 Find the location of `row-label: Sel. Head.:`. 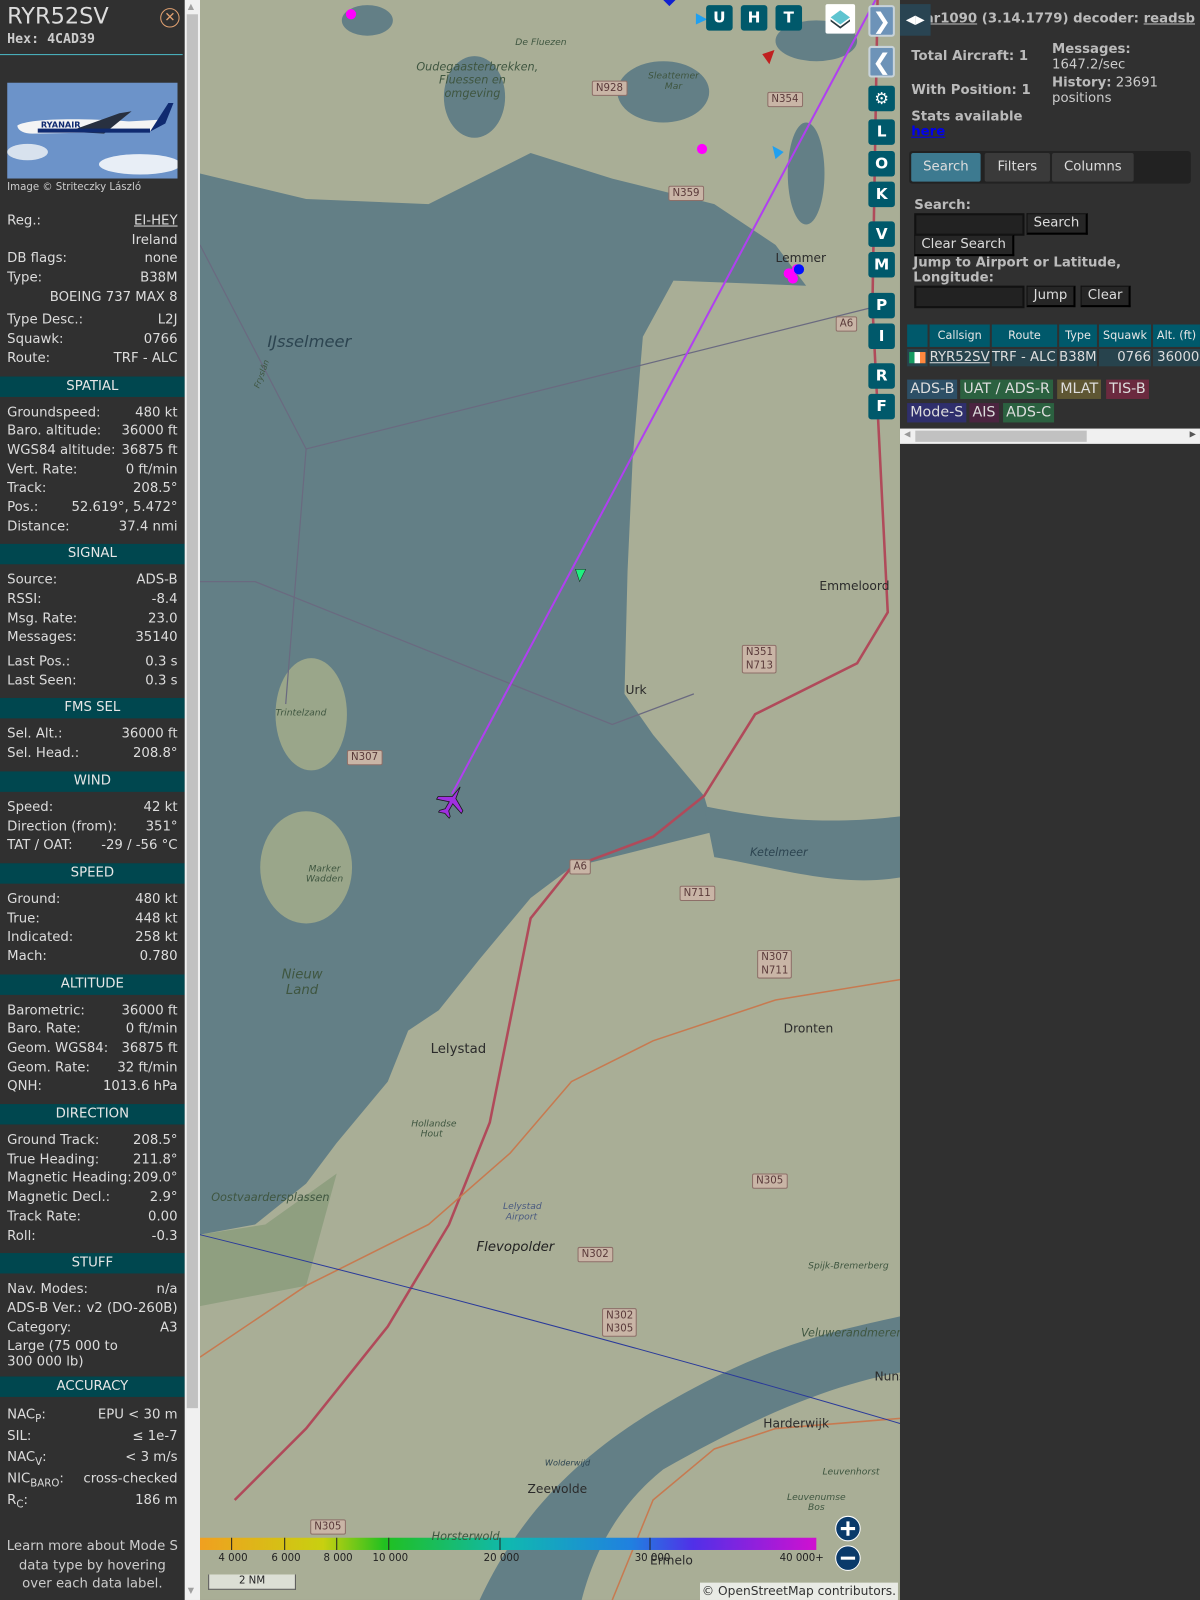

row-label: Sel. Head.: is located at coordinates (43, 754).